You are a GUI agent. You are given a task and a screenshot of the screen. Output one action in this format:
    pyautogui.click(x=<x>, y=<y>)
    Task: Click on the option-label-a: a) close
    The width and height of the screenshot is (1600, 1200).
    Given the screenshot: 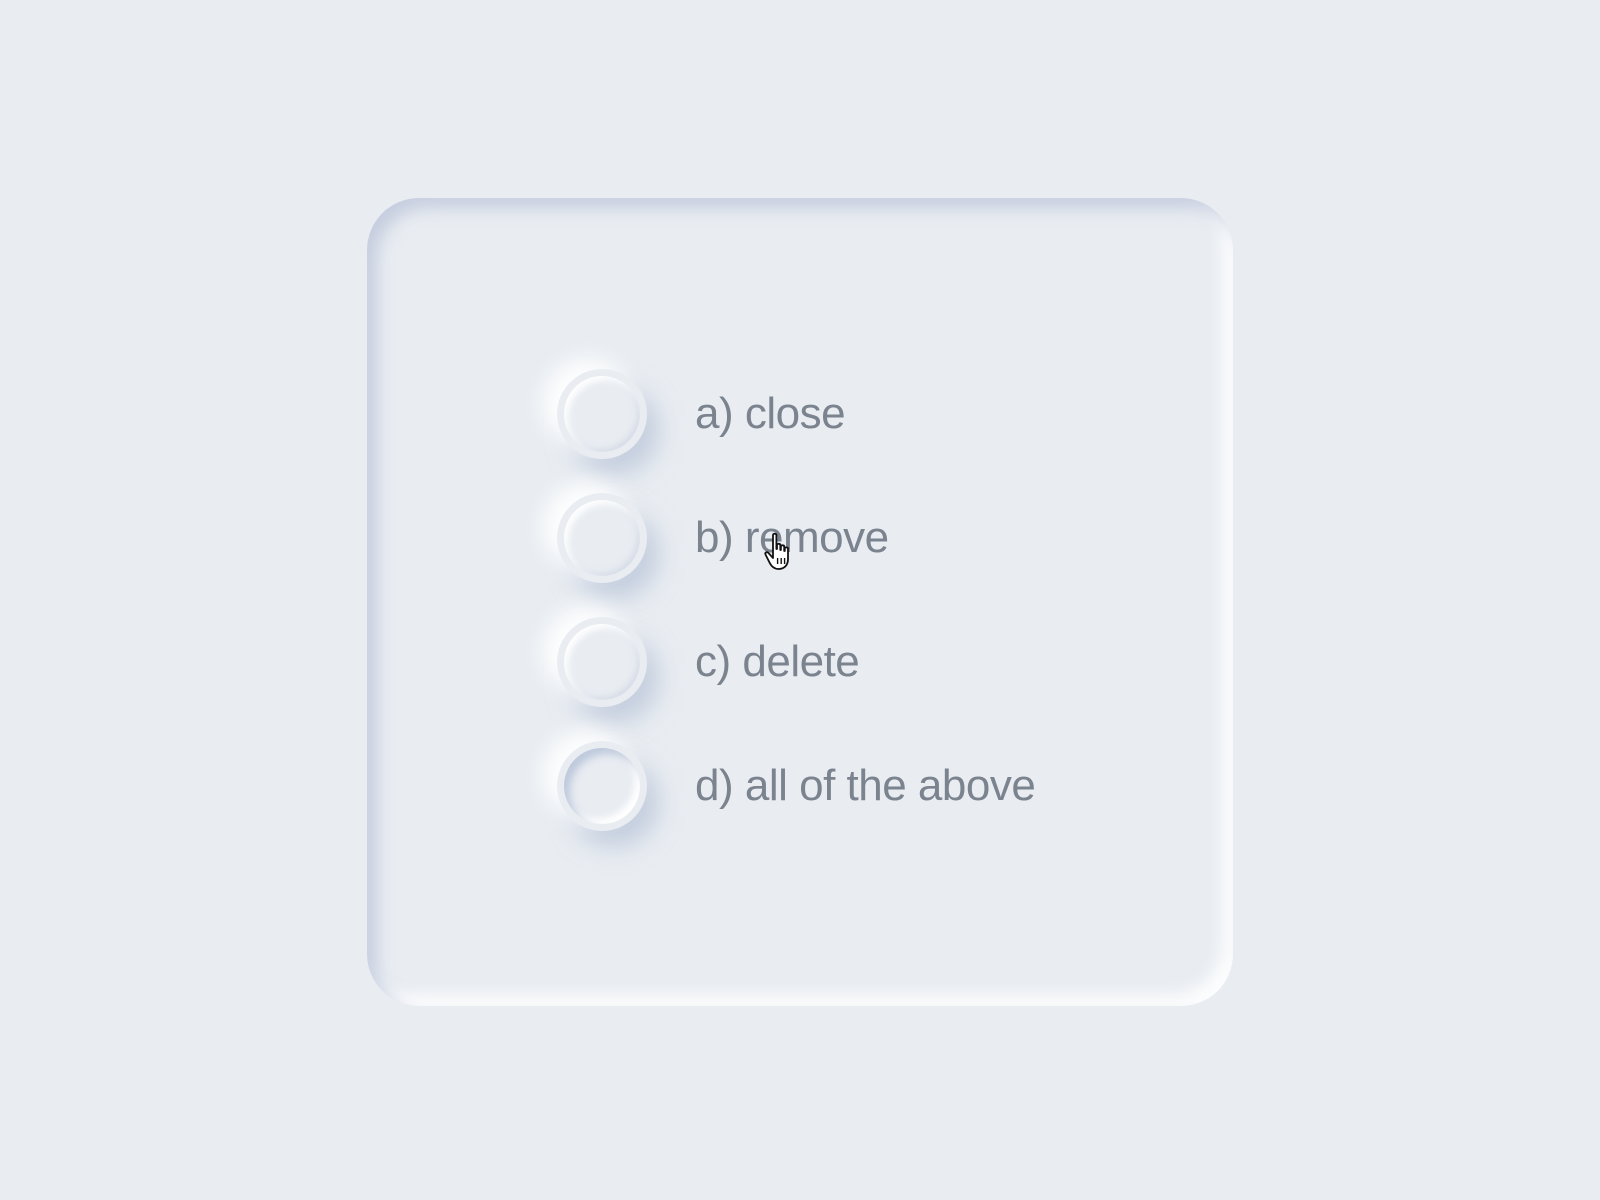 What is the action you would take?
    pyautogui.click(x=770, y=413)
    